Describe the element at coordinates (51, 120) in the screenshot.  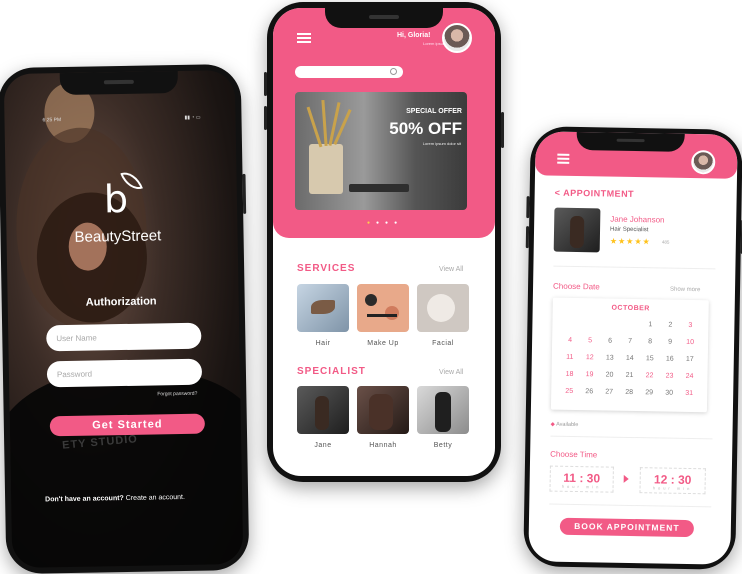
I see `status-time: 6:25 PM` at that location.